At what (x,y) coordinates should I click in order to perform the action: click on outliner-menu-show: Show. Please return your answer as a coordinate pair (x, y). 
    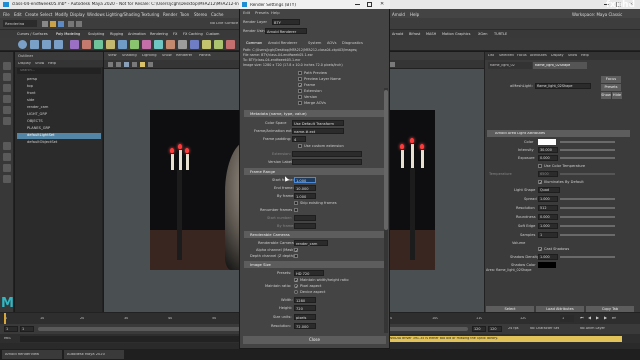
    Looking at the image, I should click on (39, 64).